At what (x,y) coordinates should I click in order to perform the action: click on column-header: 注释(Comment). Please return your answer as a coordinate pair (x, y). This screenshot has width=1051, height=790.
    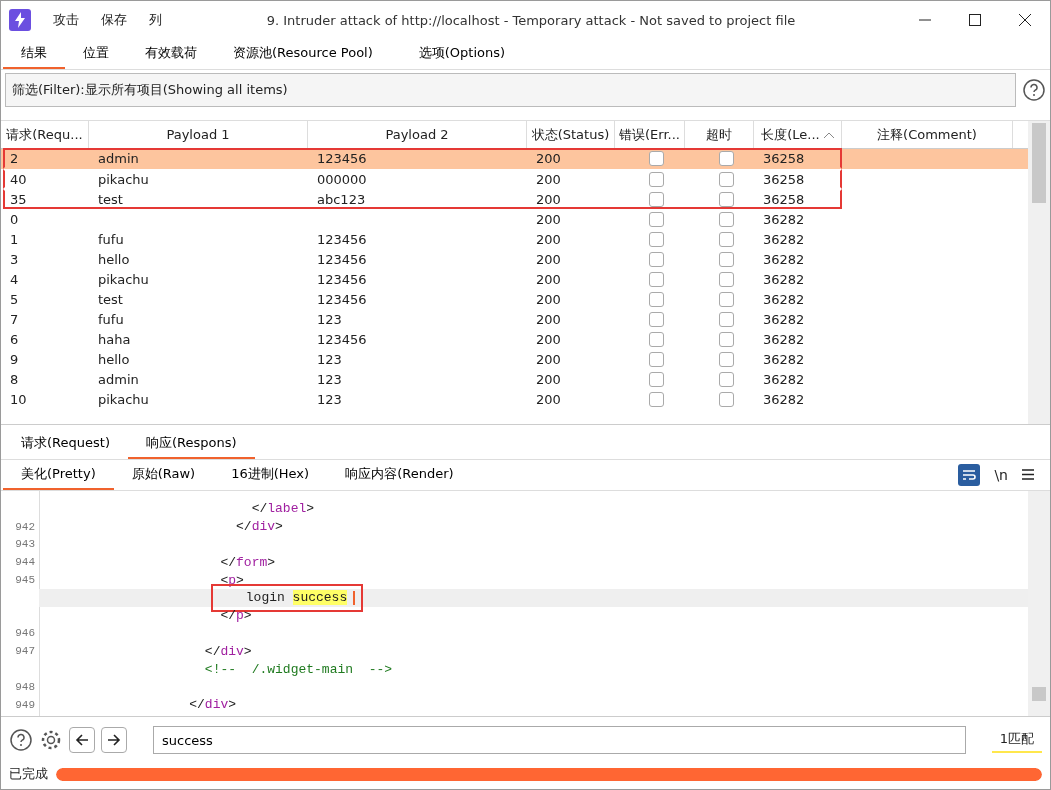
    Looking at the image, I should click on (927, 134).